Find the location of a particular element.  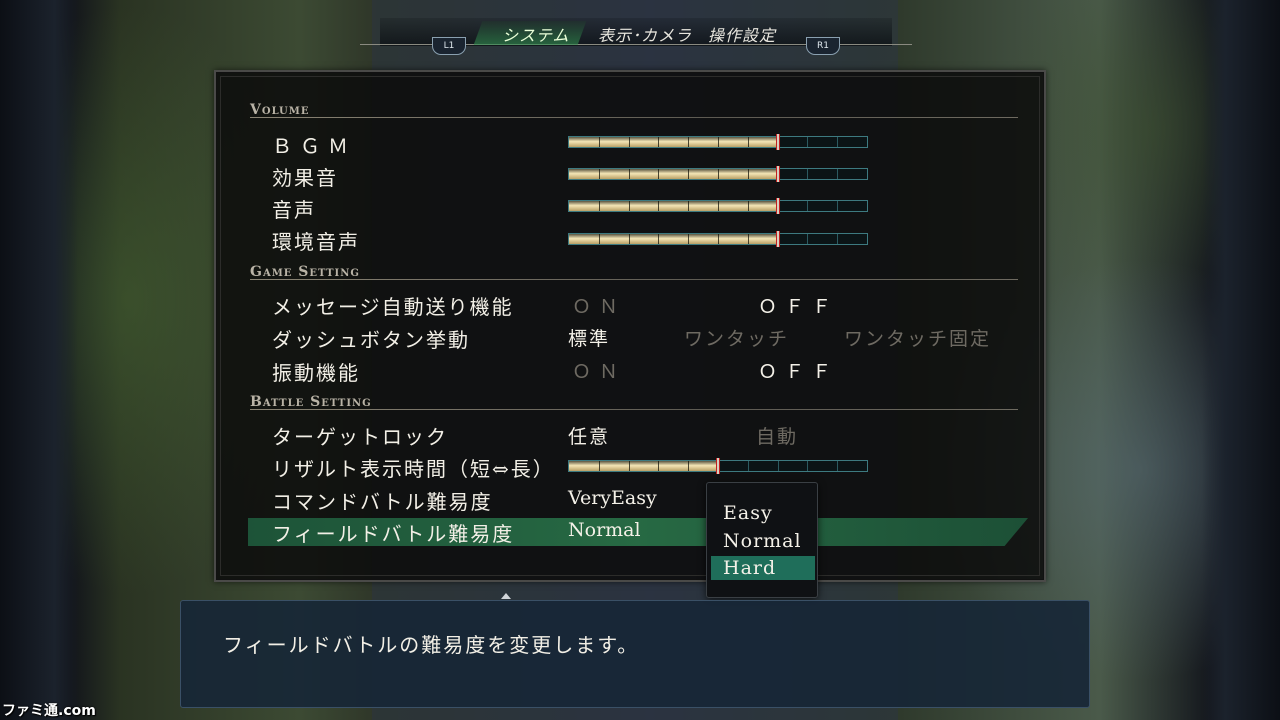

bgm-slider is located at coordinates (718, 142).